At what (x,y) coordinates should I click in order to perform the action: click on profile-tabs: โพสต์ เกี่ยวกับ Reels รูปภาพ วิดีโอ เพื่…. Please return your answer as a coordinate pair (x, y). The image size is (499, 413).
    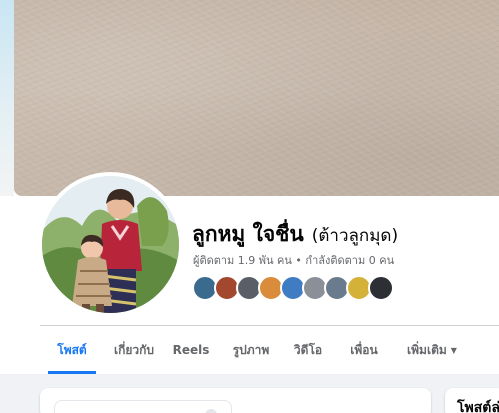
    Looking at the image, I should click on (269, 350).